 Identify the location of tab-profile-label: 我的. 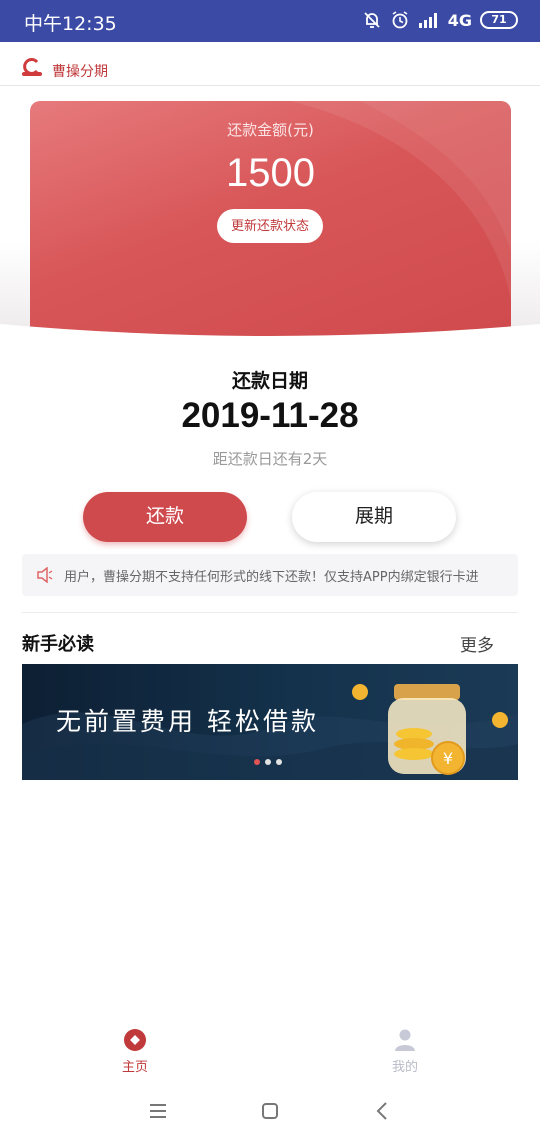
(404, 1067).